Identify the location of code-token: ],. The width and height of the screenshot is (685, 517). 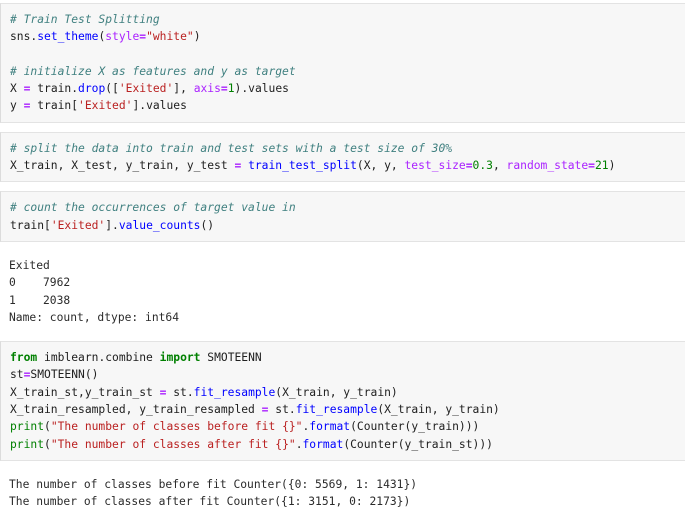
(183, 89).